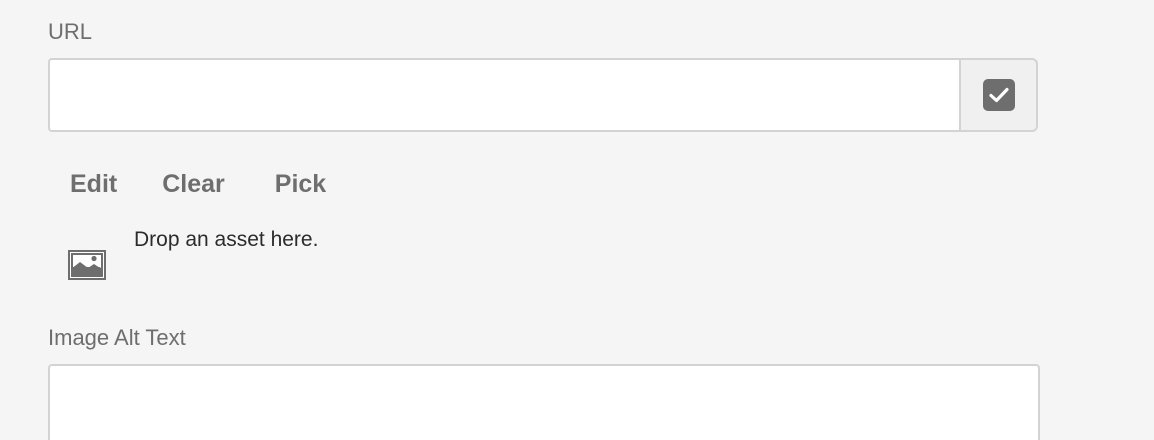 The height and width of the screenshot is (440, 1154). Describe the element at coordinates (226, 239) in the screenshot. I see `drop-zone-text: Drop an asset here.` at that location.